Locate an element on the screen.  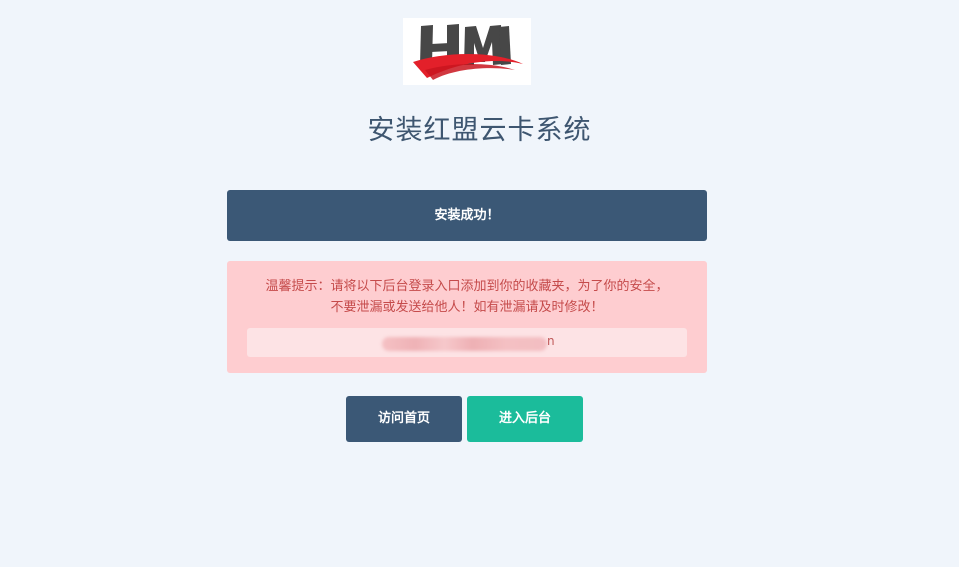
logo is located at coordinates (467, 51).